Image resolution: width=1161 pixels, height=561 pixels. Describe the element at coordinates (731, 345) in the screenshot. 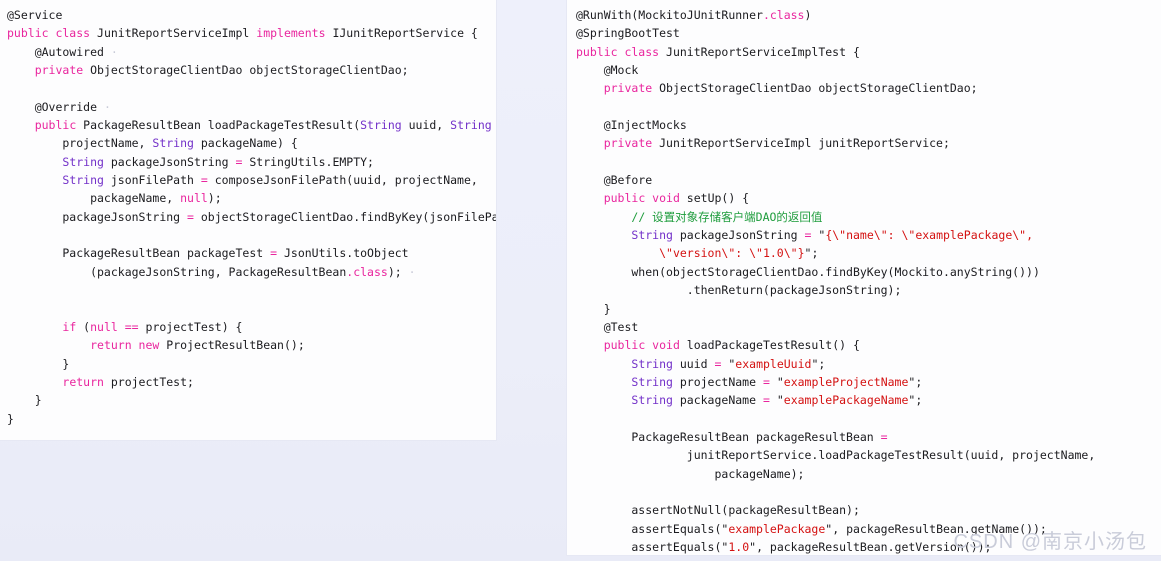

I see `code-line: public void loadPackageTestResult() {` at that location.